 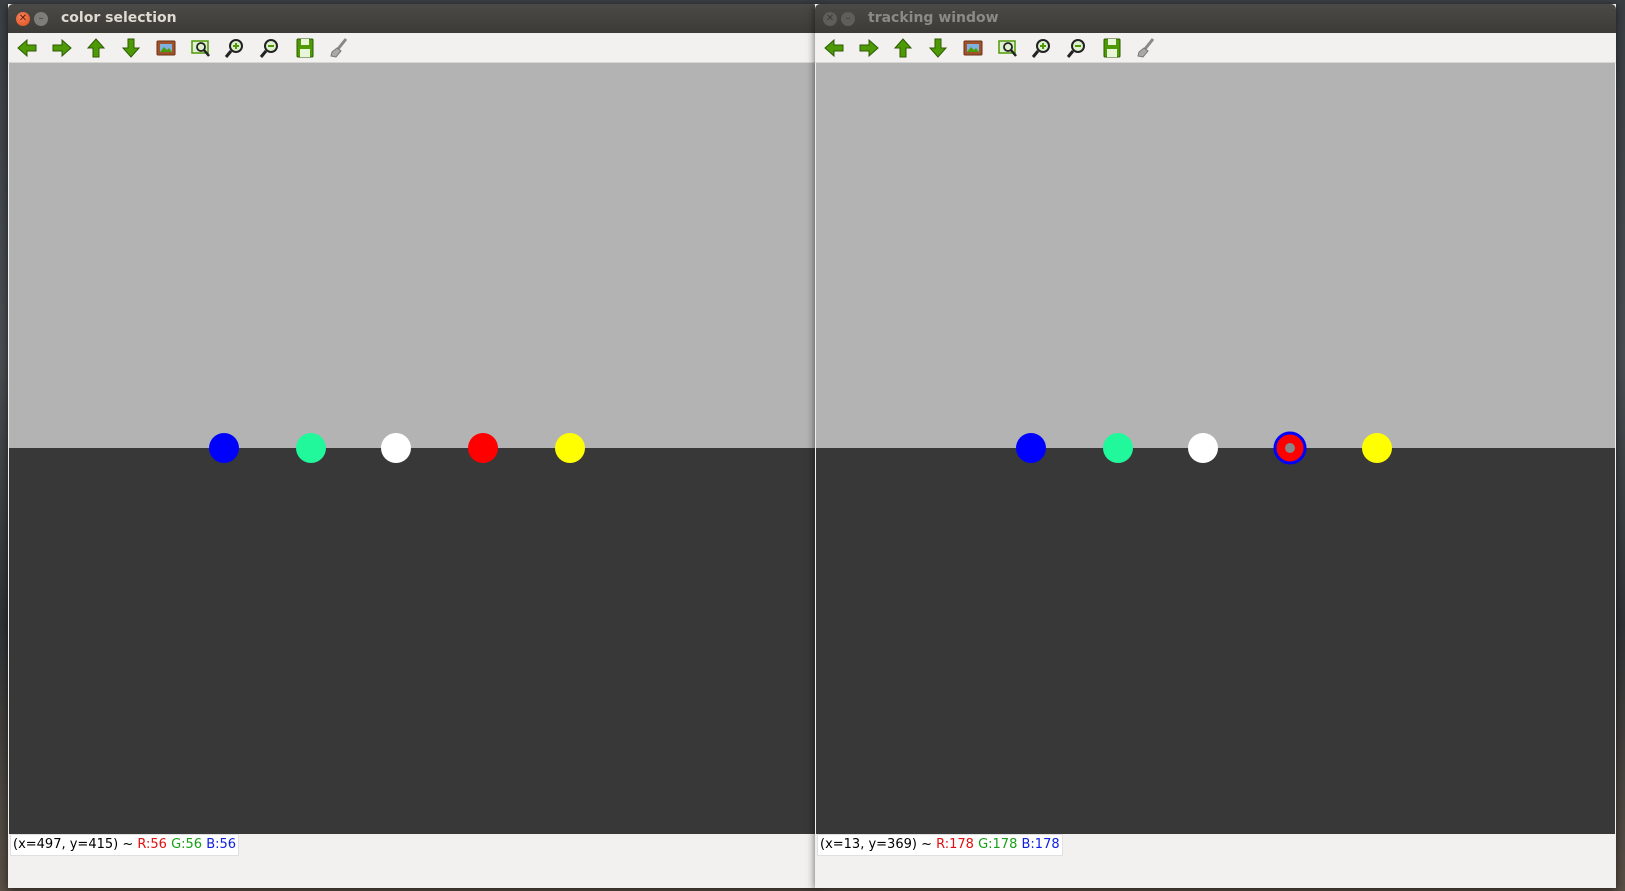 What do you see at coordinates (413, 845) in the screenshot?
I see `status-bar: (x=497, y=415) ~ R:56 G:56 B:56` at bounding box center [413, 845].